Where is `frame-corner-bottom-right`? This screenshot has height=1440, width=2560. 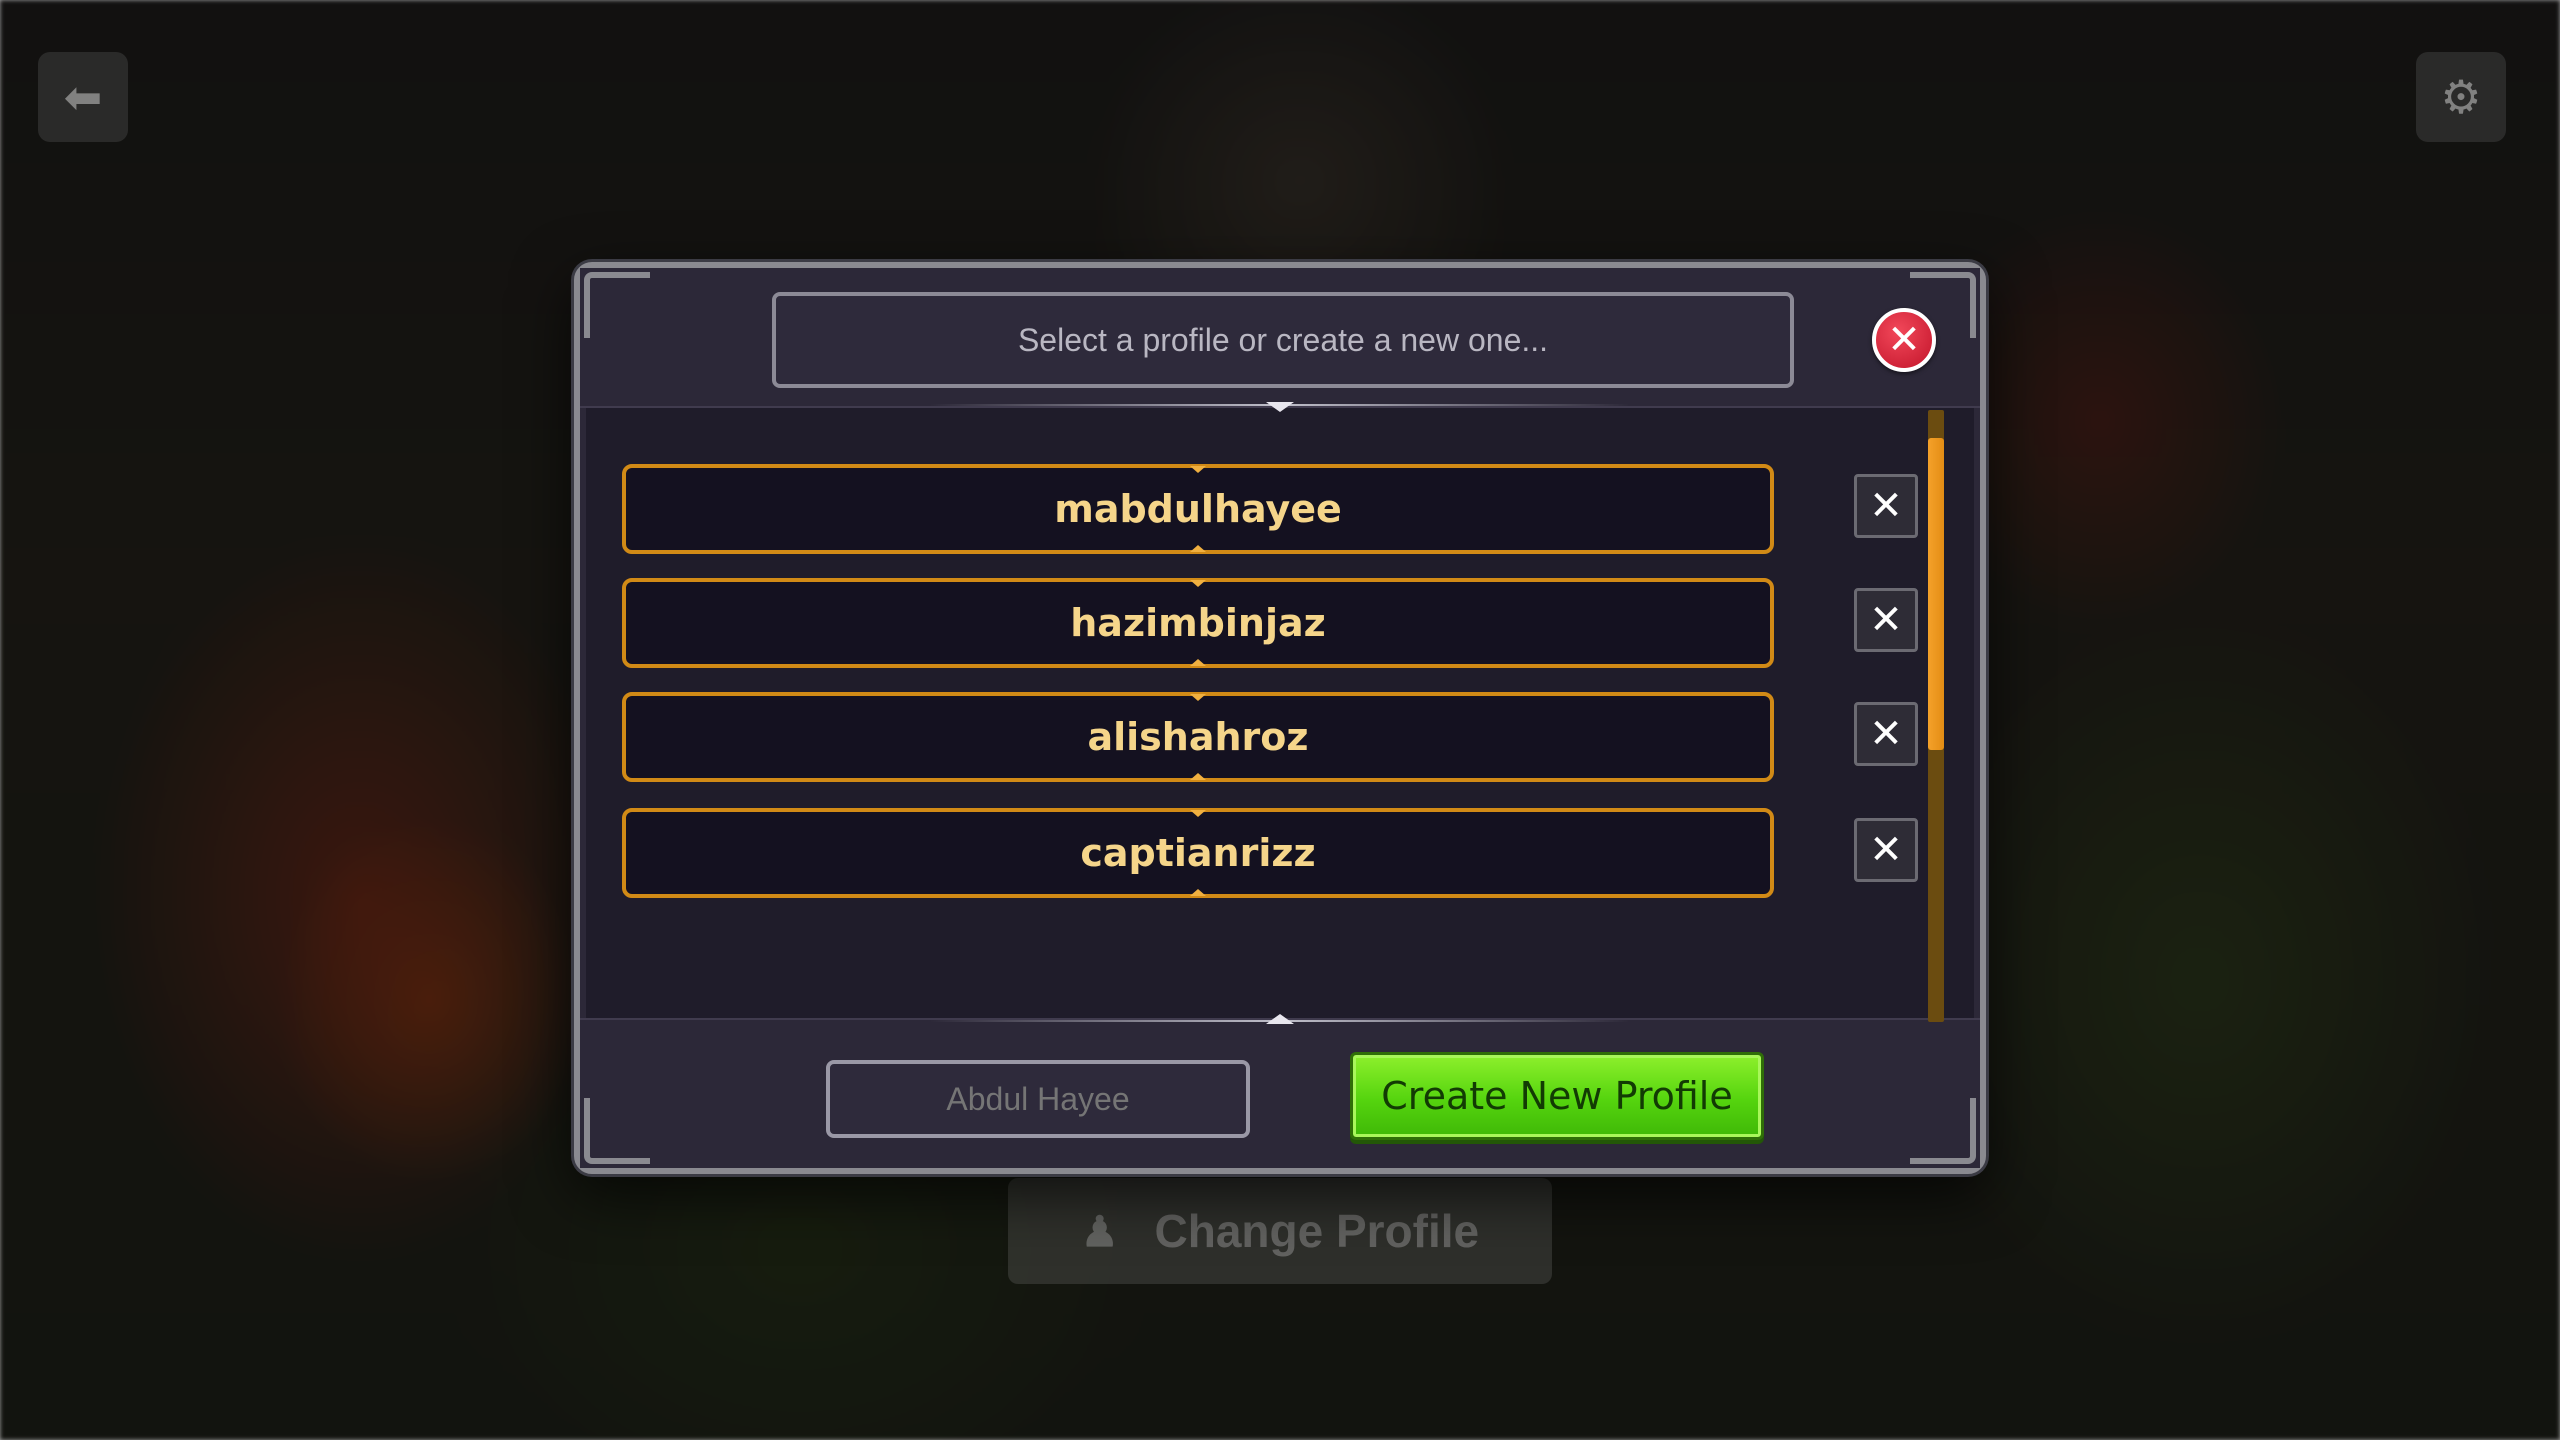 frame-corner-bottom-right is located at coordinates (1943, 1131).